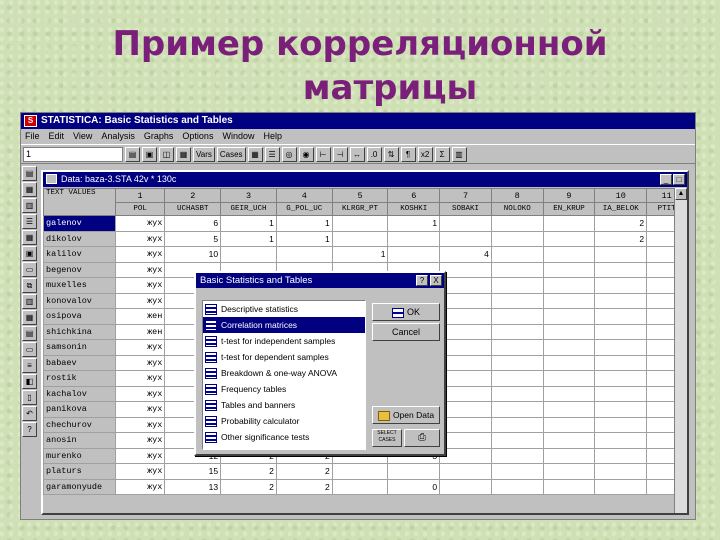 This screenshot has height=540, width=720. Describe the element at coordinates (357, 154) in the screenshot. I see `col-width-icon: ↔` at that location.